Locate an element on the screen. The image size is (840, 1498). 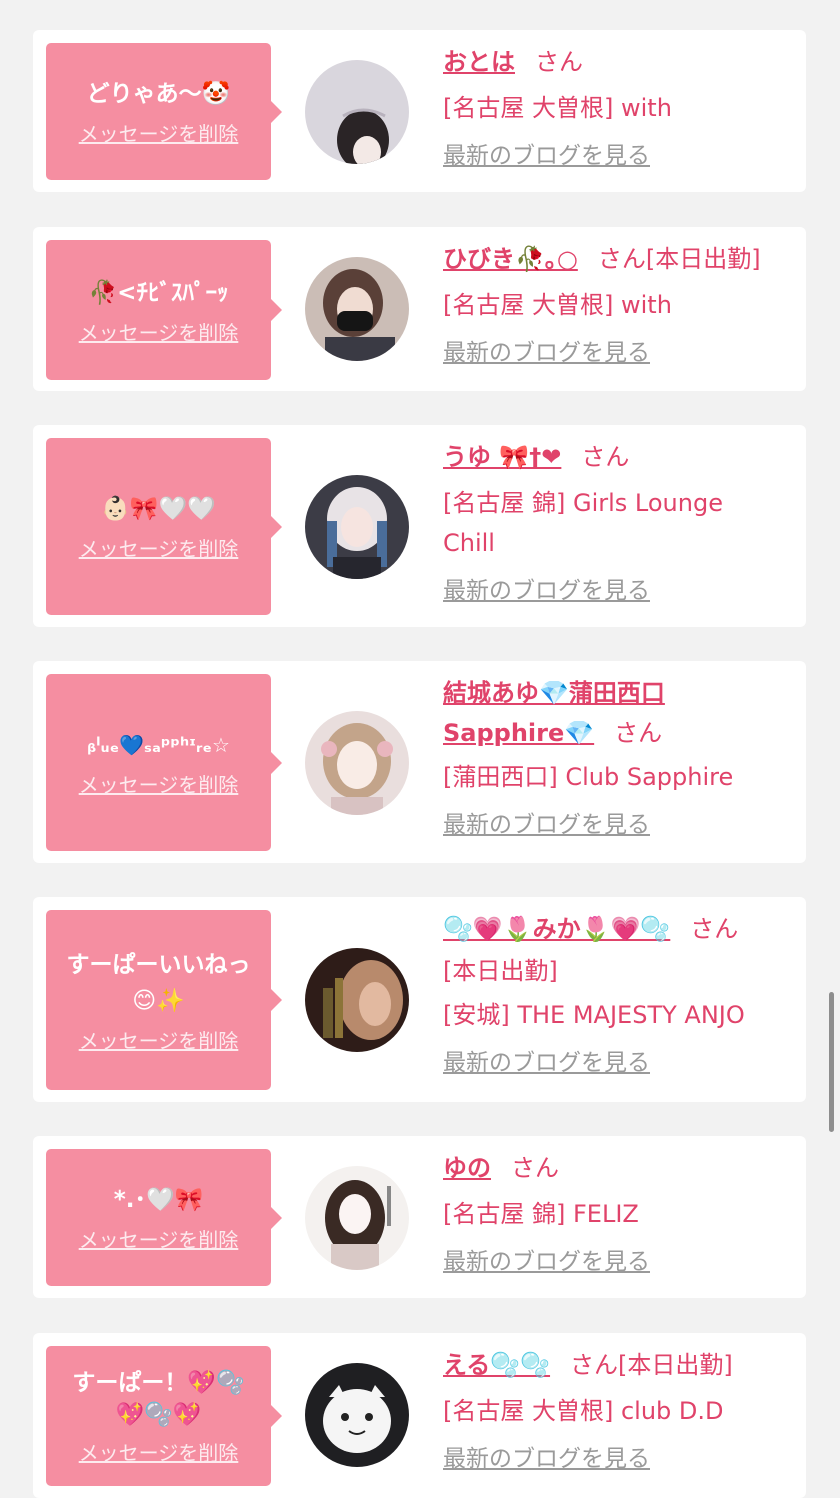
message-text: *.･🤍🎀 is located at coordinates (158, 1200).